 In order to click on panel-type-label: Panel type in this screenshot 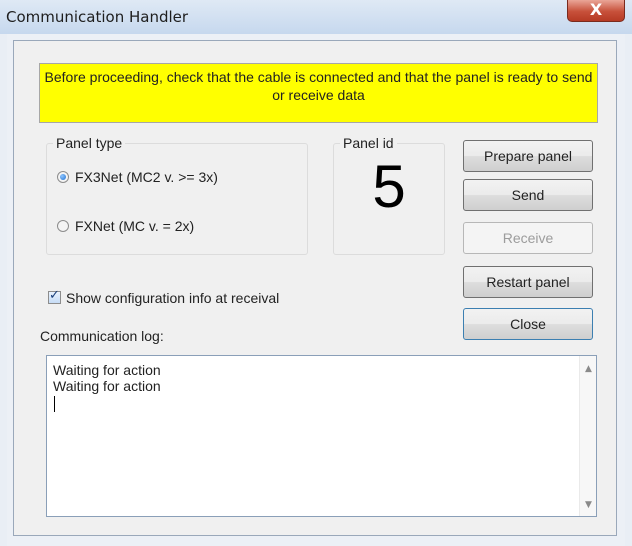, I will do `click(89, 143)`.